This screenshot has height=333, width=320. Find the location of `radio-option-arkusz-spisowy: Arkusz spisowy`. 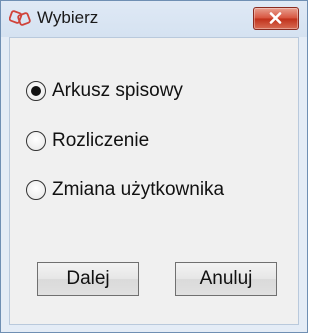

radio-option-arkusz-spisowy: Arkusz spisowy is located at coordinates (104, 91).